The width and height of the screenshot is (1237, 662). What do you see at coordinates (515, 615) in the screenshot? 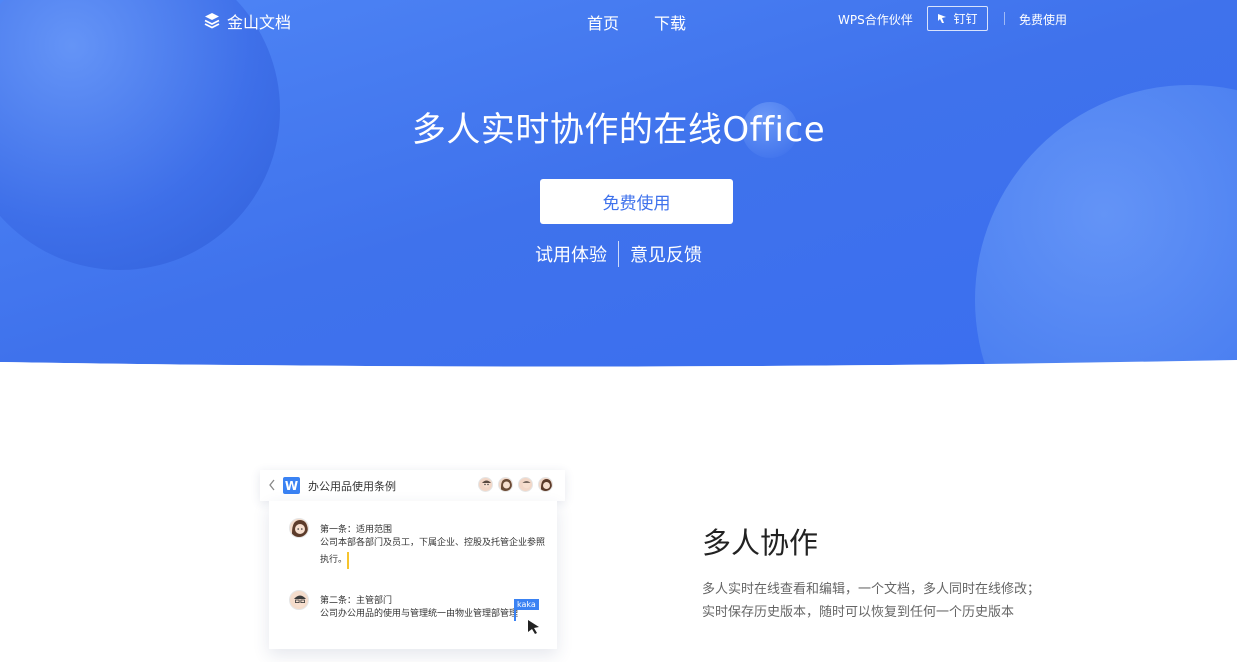
I see `blue-text-cursor` at bounding box center [515, 615].